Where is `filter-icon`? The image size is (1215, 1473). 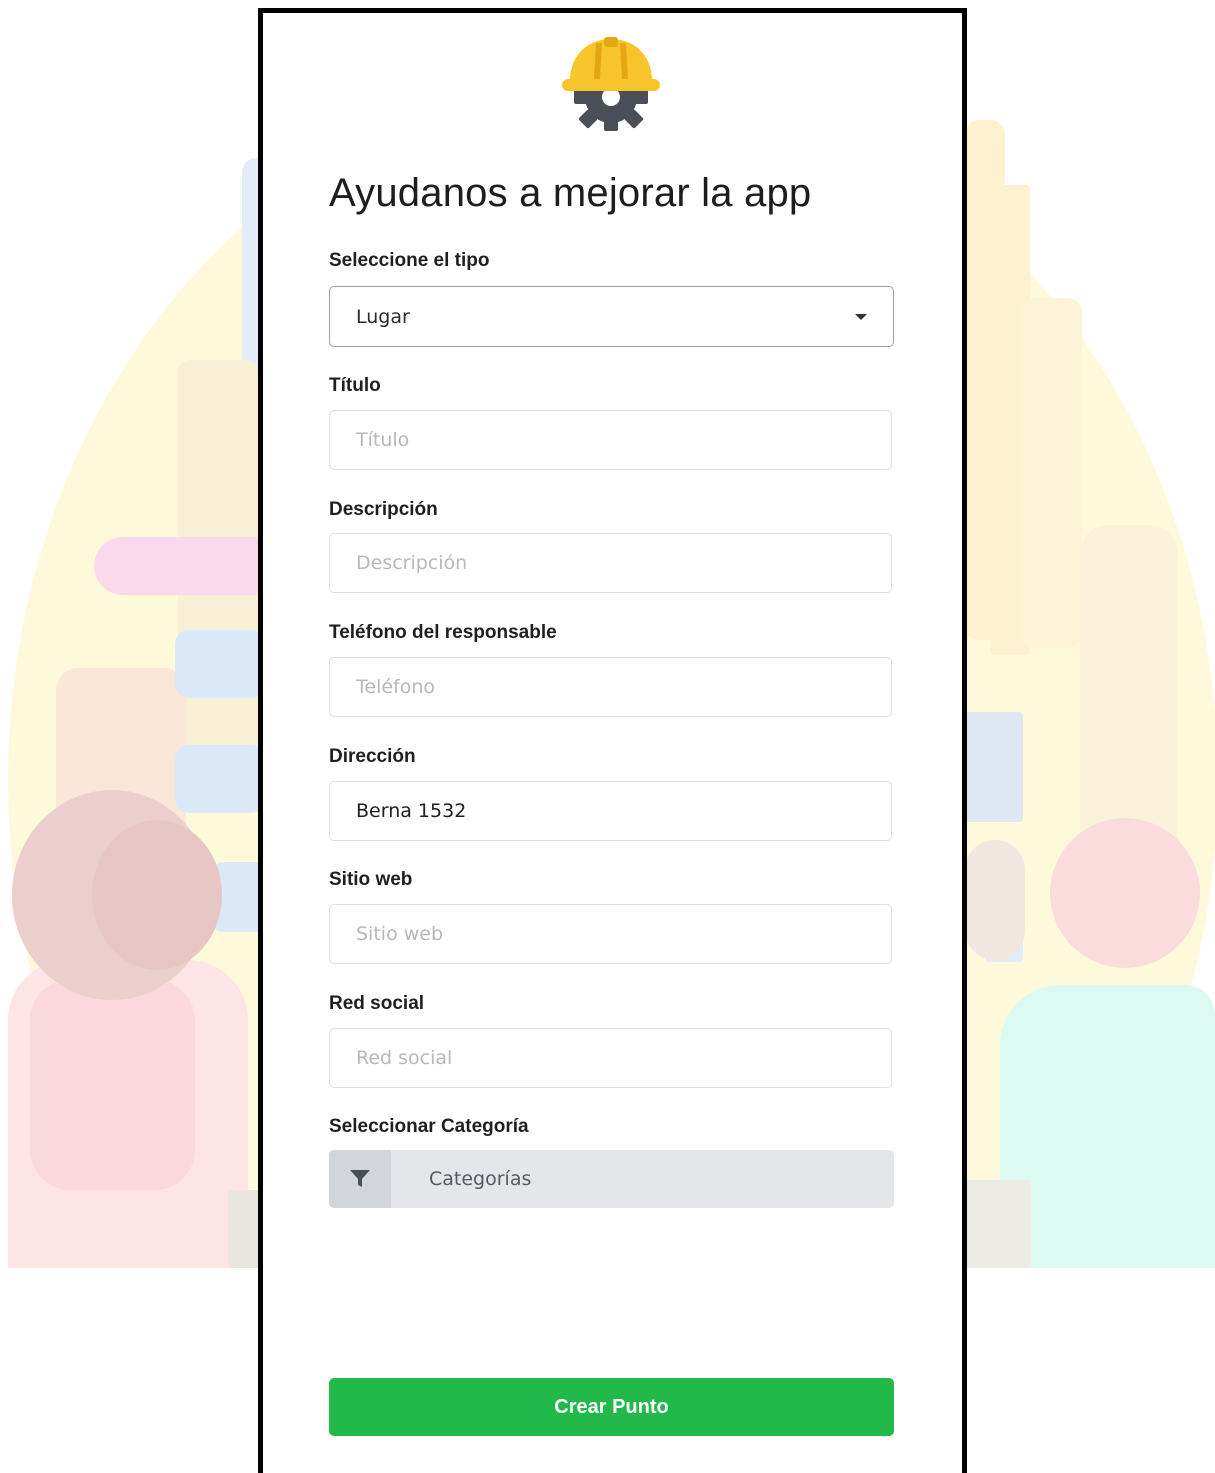 filter-icon is located at coordinates (360, 1178).